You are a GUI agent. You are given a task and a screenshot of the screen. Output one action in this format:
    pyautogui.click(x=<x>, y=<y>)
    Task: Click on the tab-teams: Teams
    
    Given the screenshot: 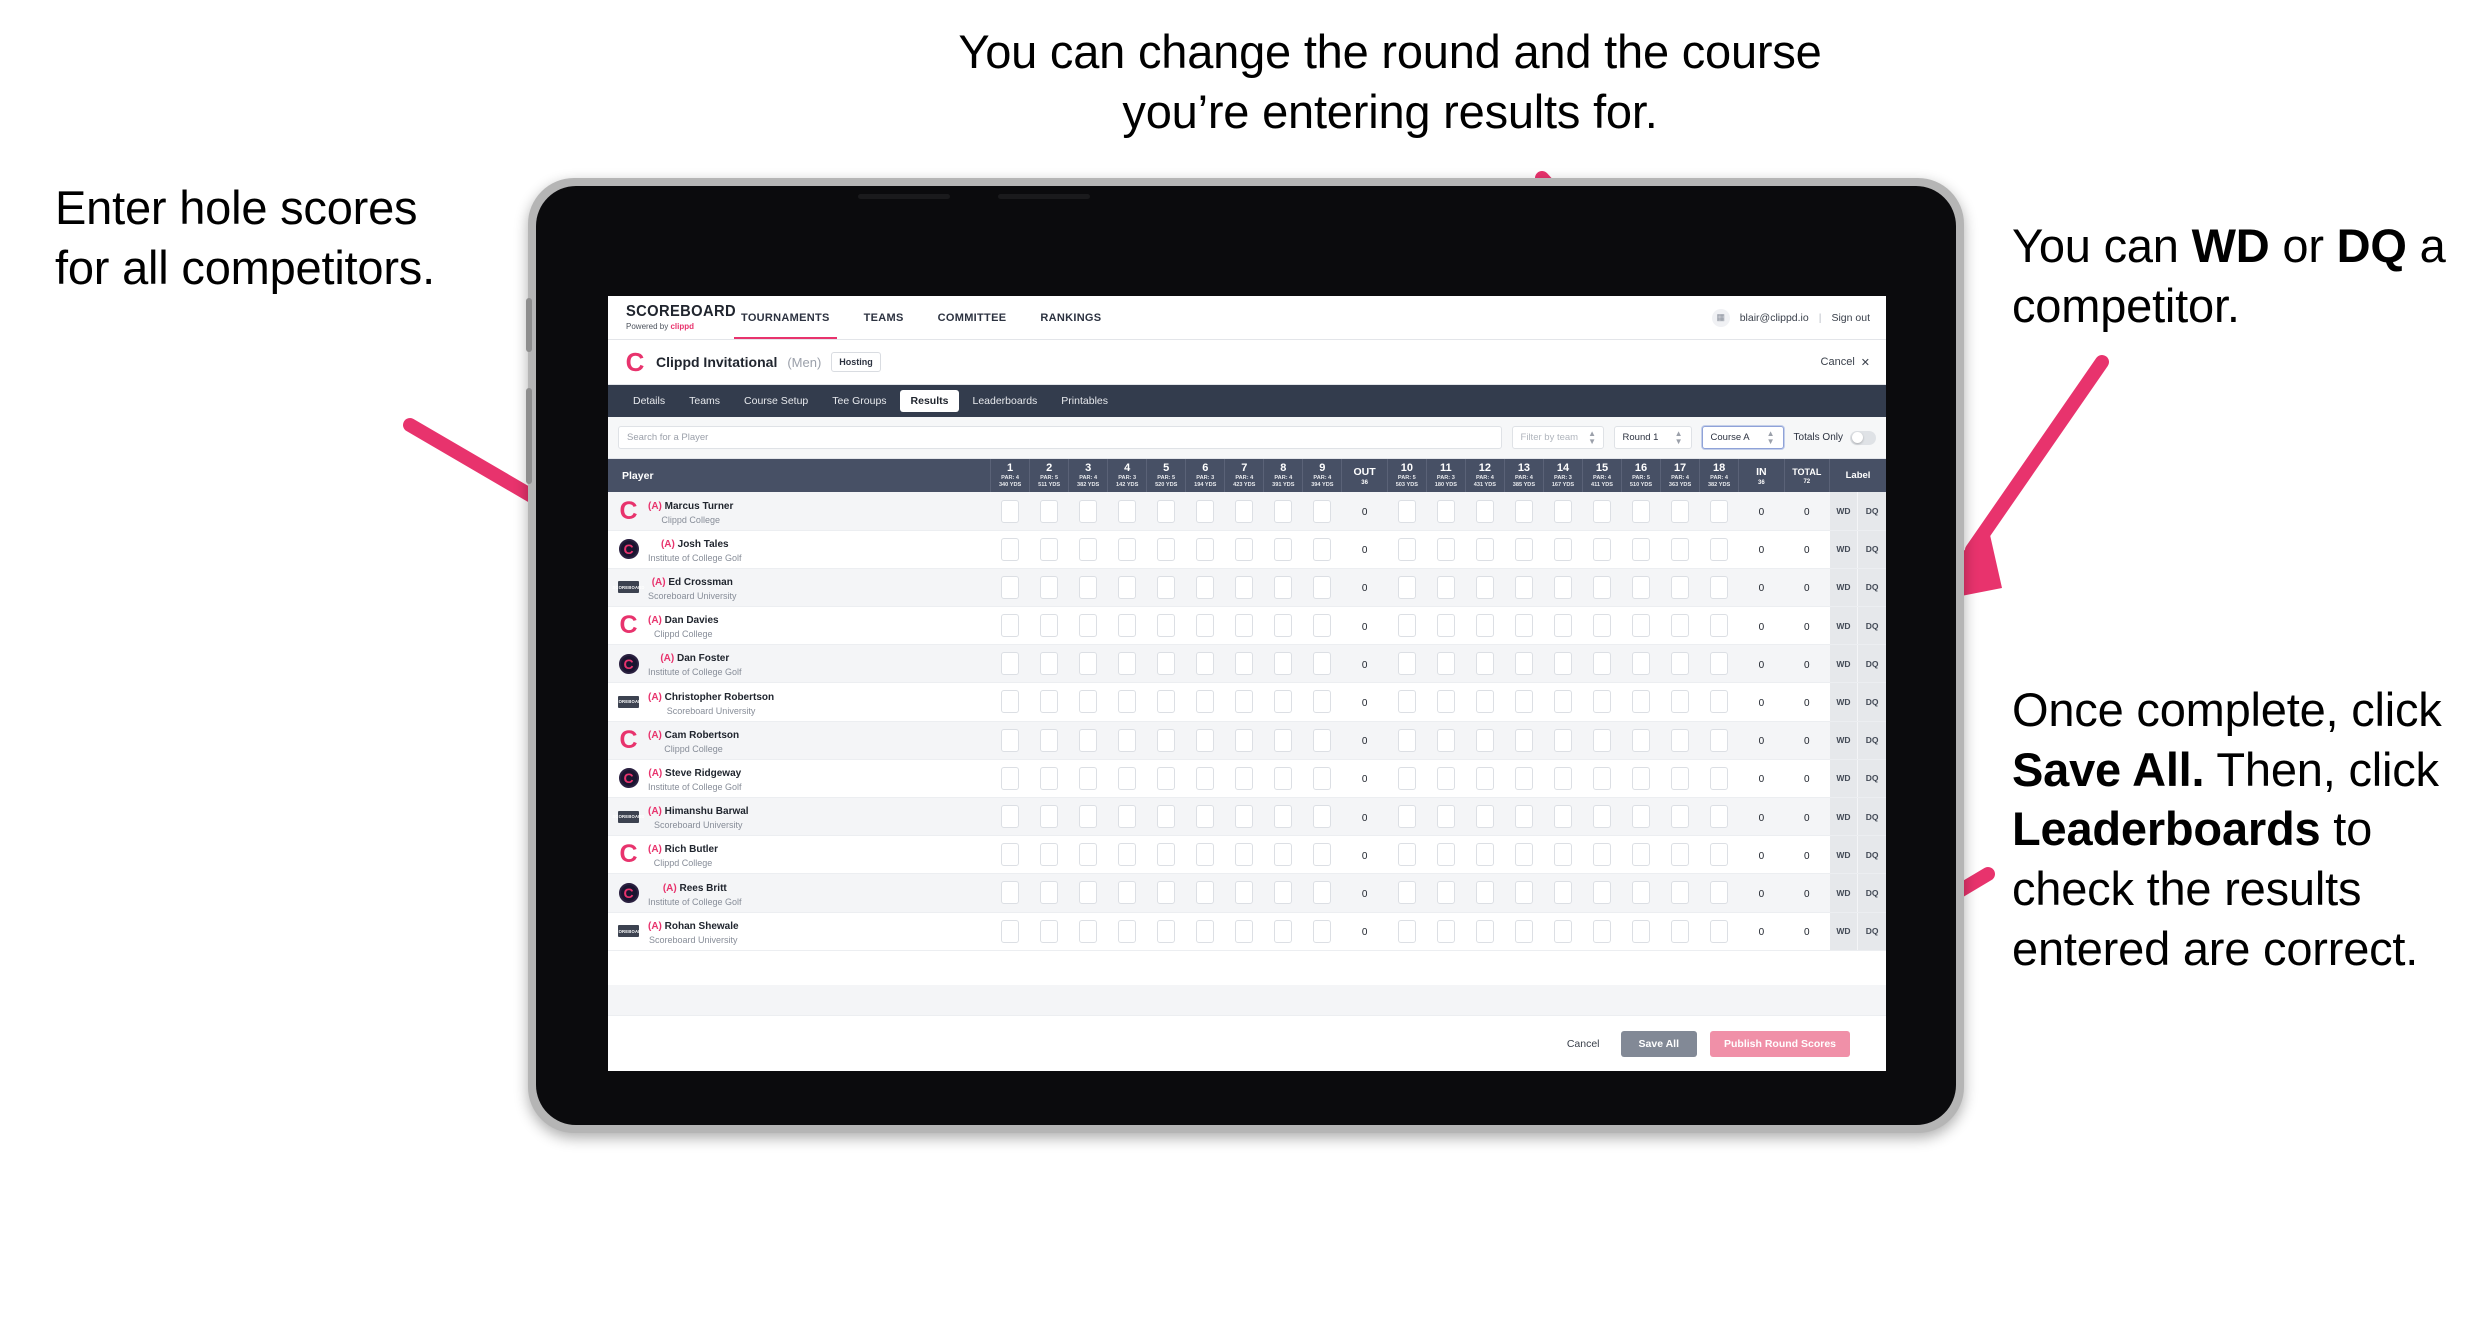 What is the action you would take?
    pyautogui.click(x=704, y=401)
    